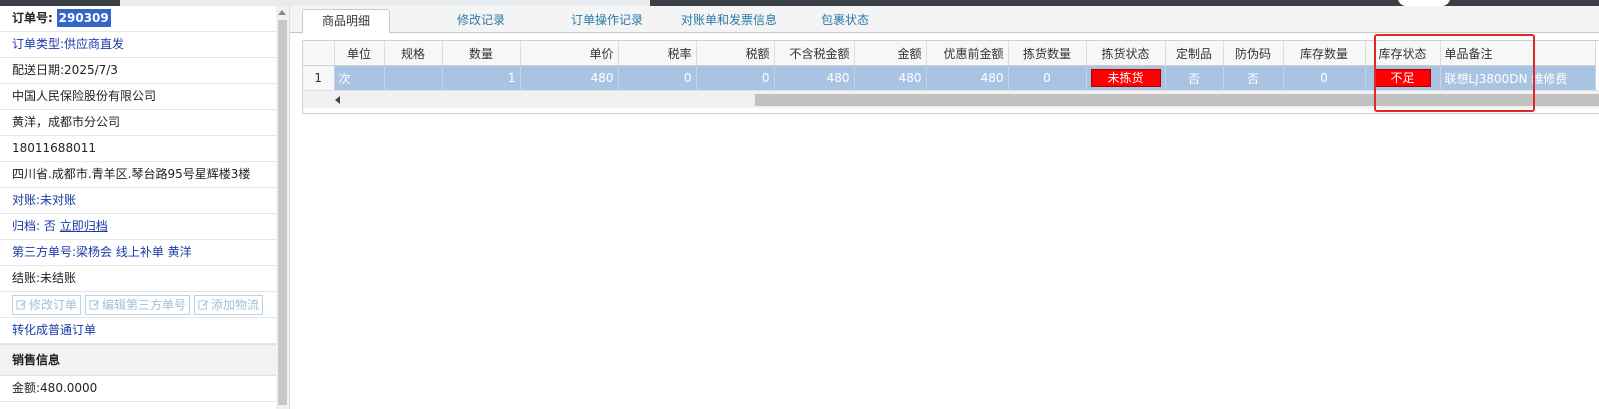  Describe the element at coordinates (84, 226) in the screenshot. I see `archive-now-link: 立即归档` at that location.